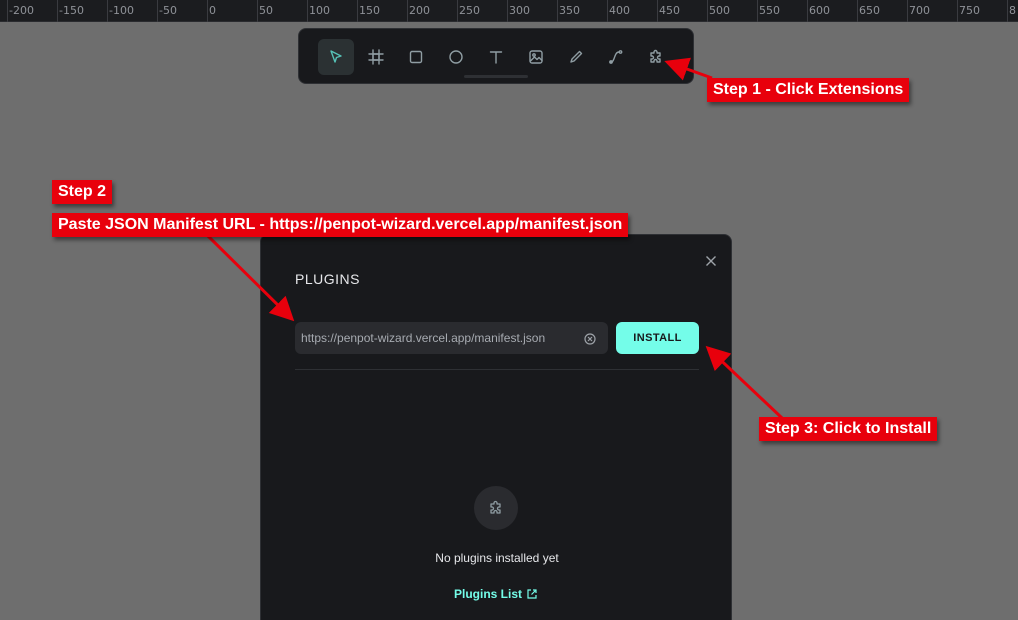 This screenshot has height=620, width=1018. I want to click on text-tool-button, so click(496, 57).